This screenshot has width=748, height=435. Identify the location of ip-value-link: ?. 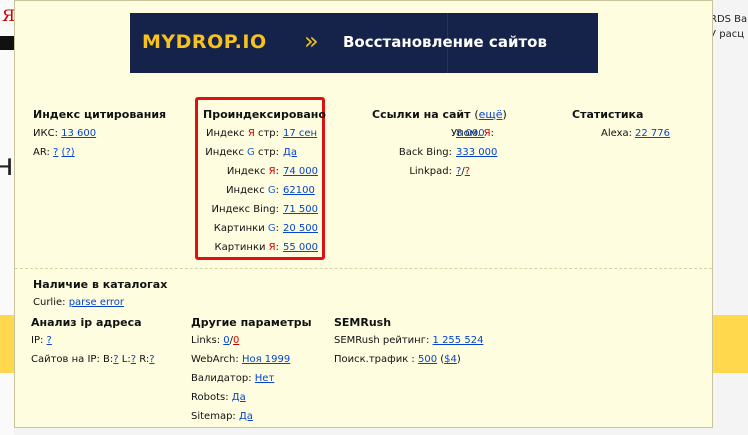
(49, 340).